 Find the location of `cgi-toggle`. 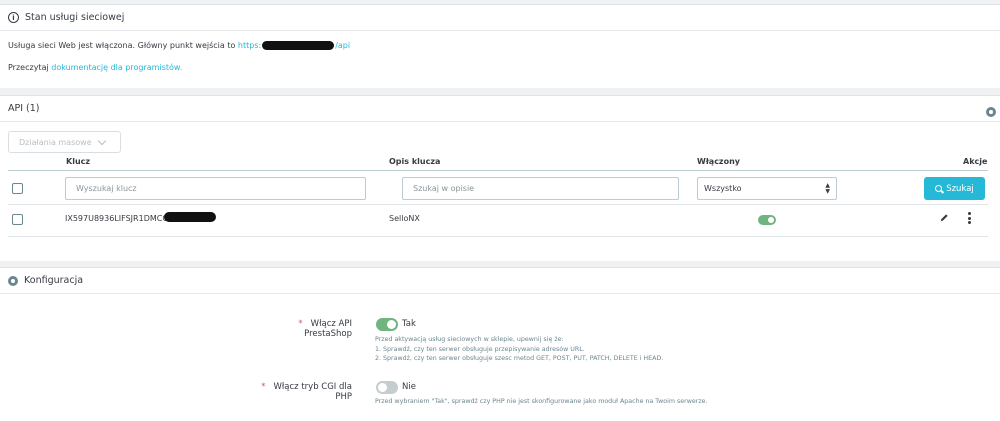

cgi-toggle is located at coordinates (387, 387).